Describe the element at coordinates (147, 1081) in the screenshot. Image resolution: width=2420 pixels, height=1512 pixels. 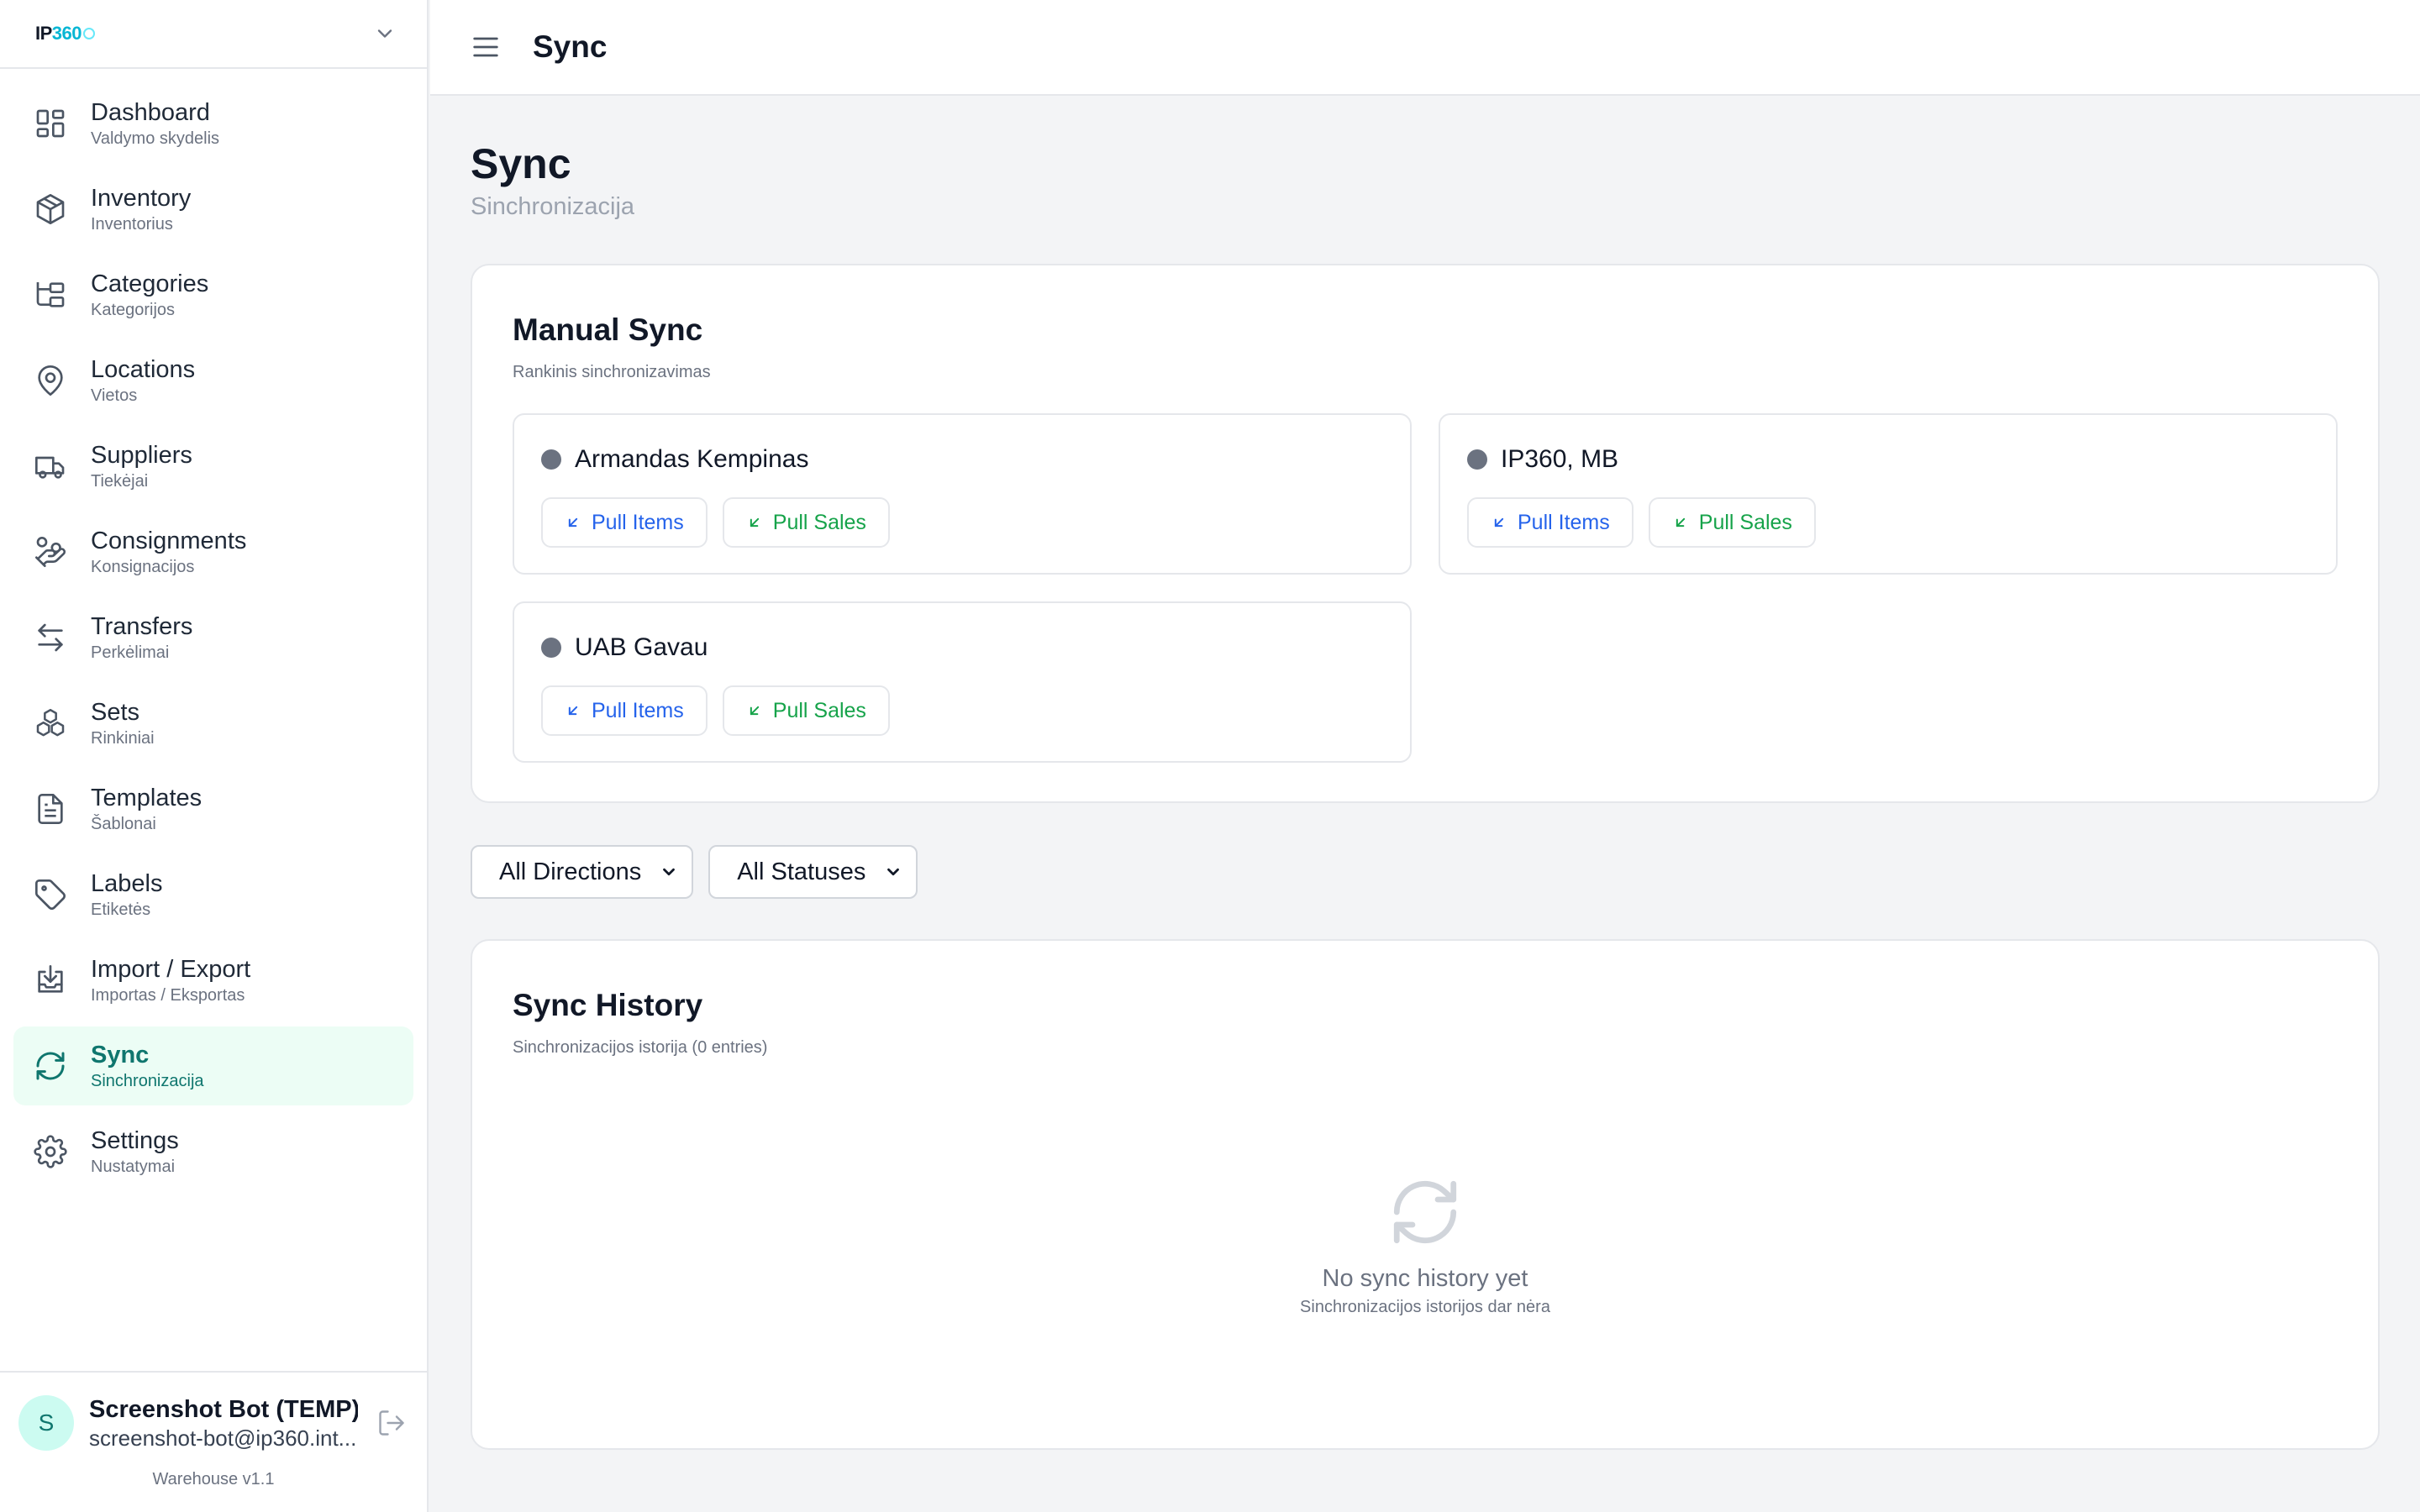
I see `sidebar-item-sublabel: Sinchronizacija` at that location.